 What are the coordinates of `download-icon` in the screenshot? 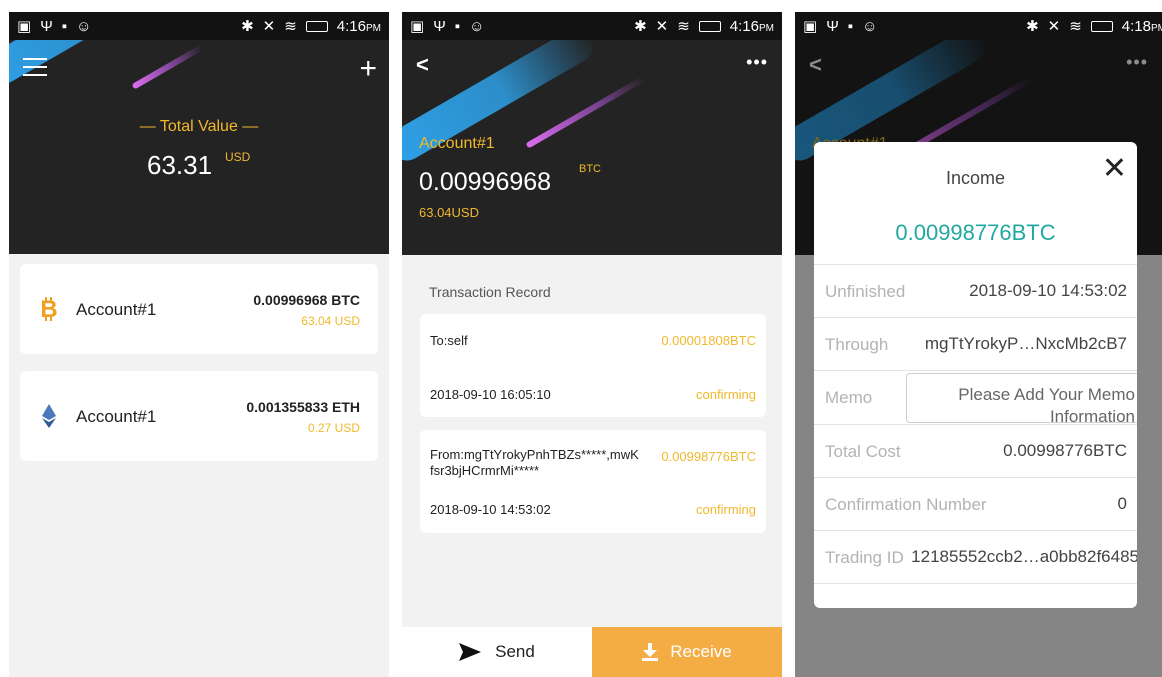 It's located at (650, 652).